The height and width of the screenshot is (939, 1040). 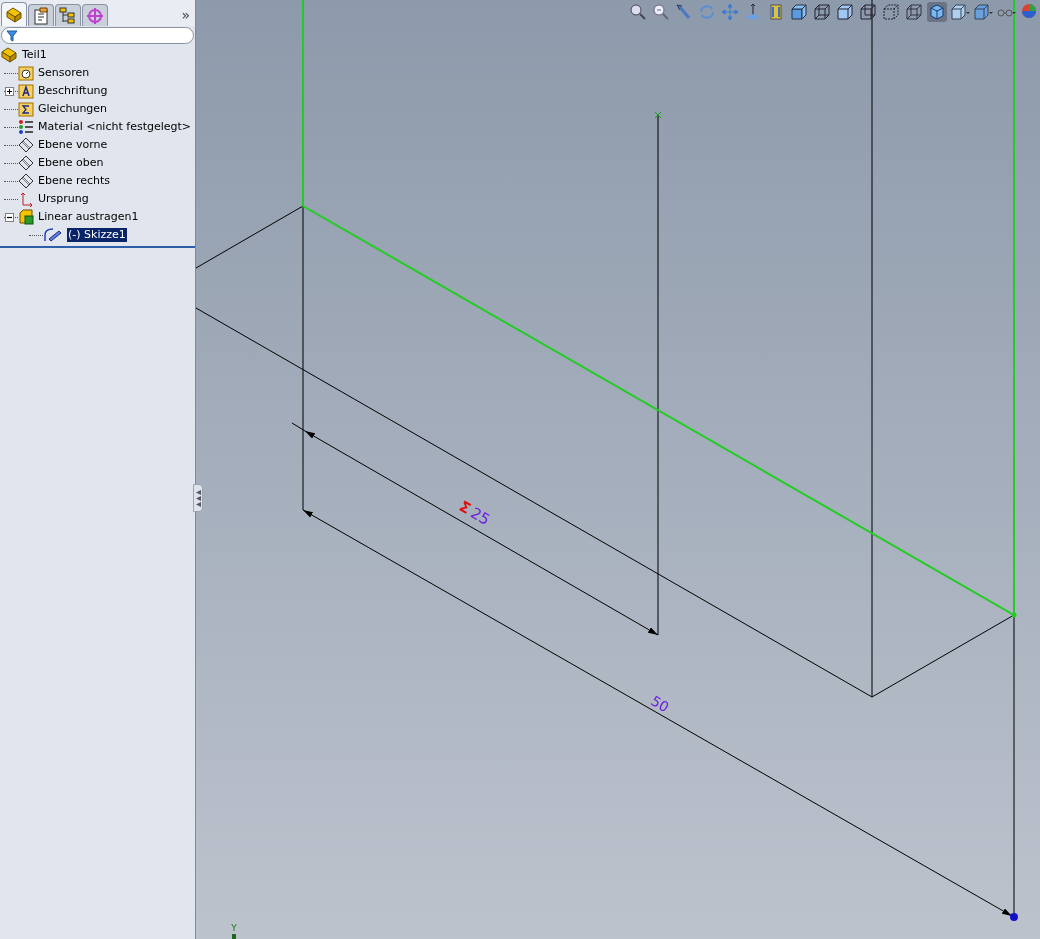 What do you see at coordinates (34, 55) in the screenshot?
I see `tree-item: Teil1` at bounding box center [34, 55].